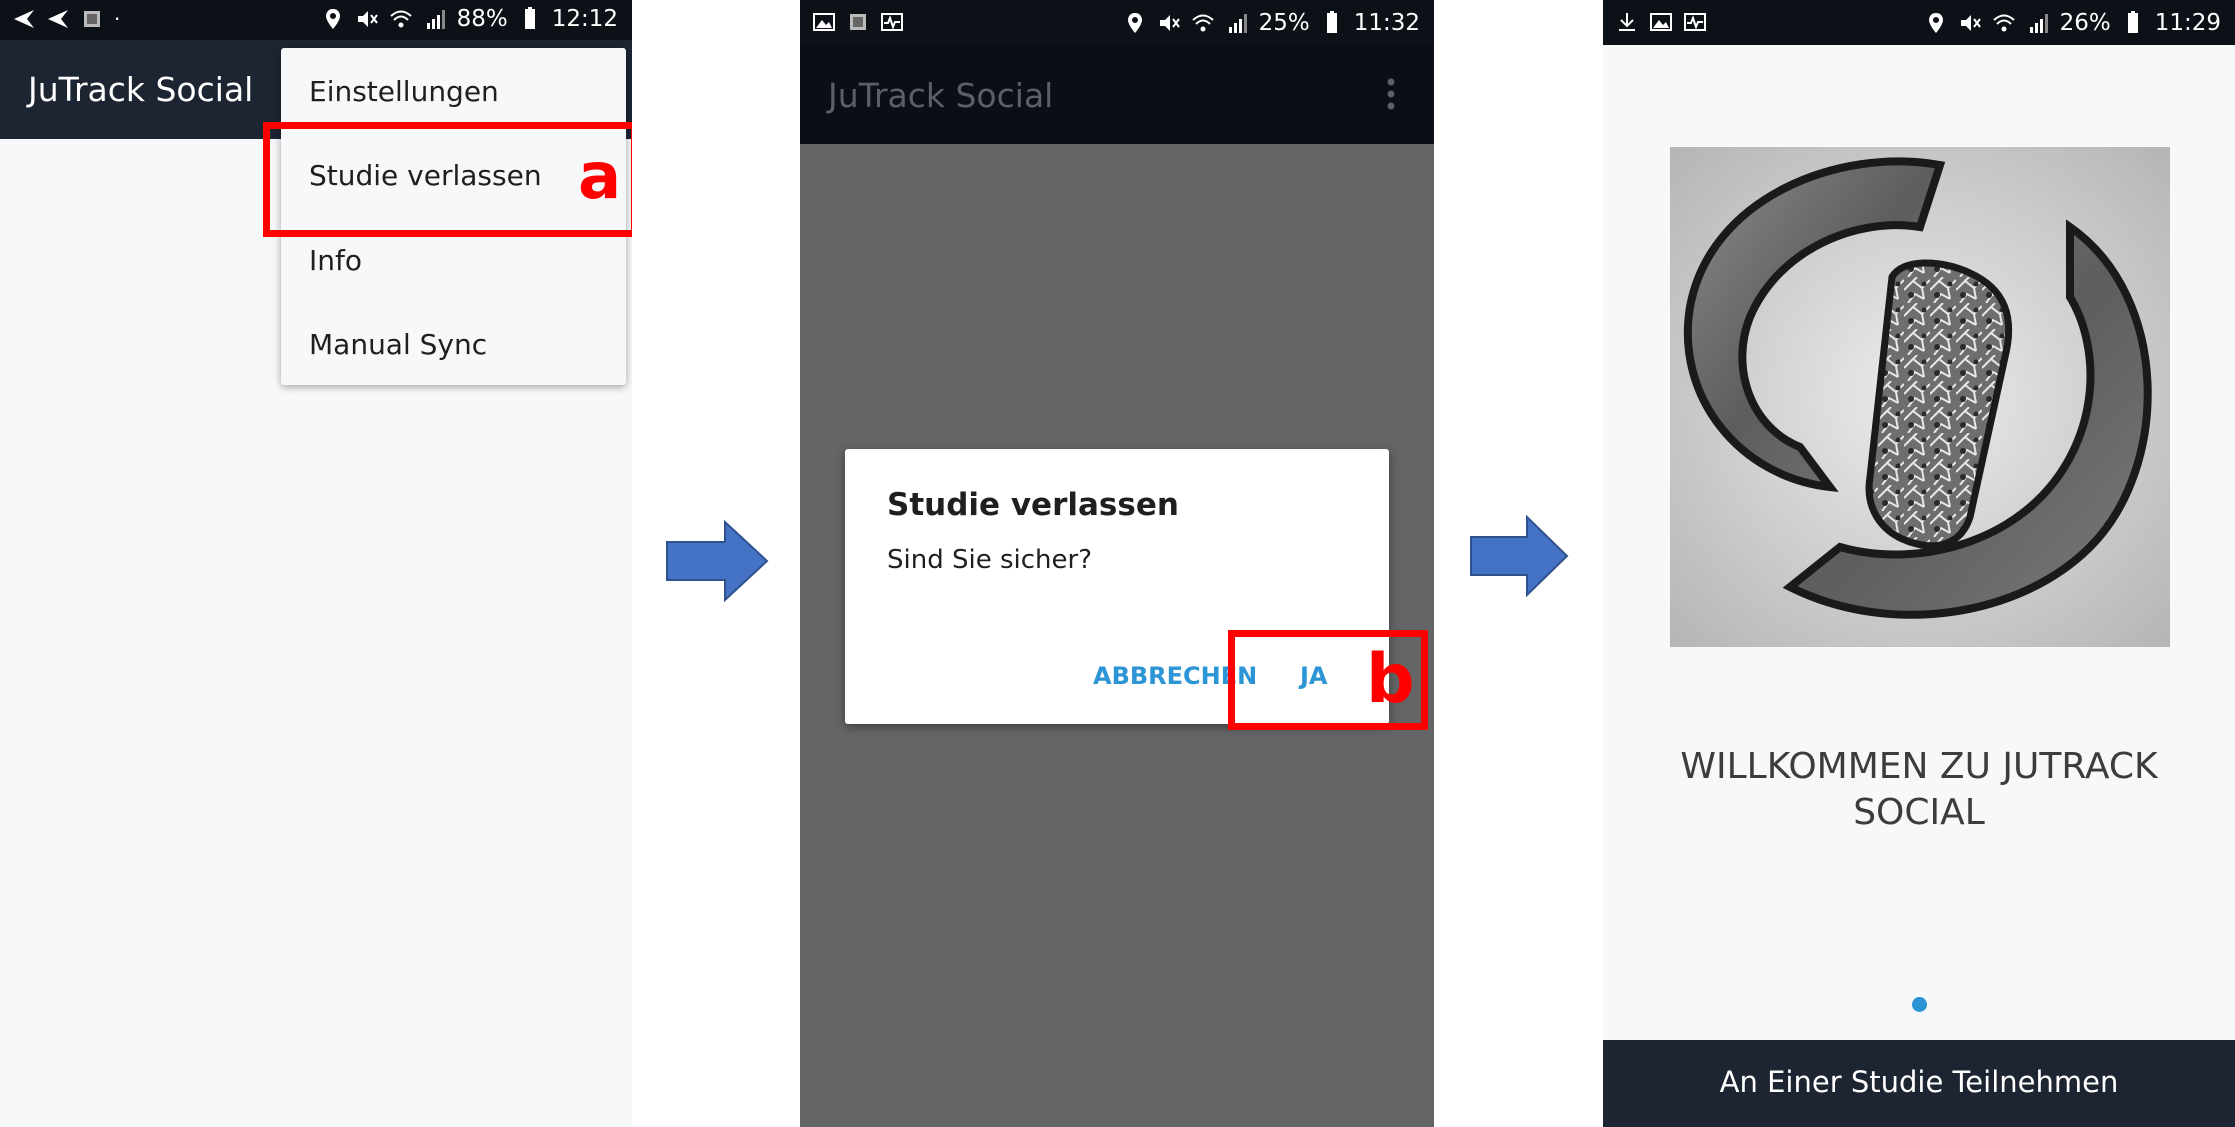  I want to click on annotation-label-a: a, so click(600, 177).